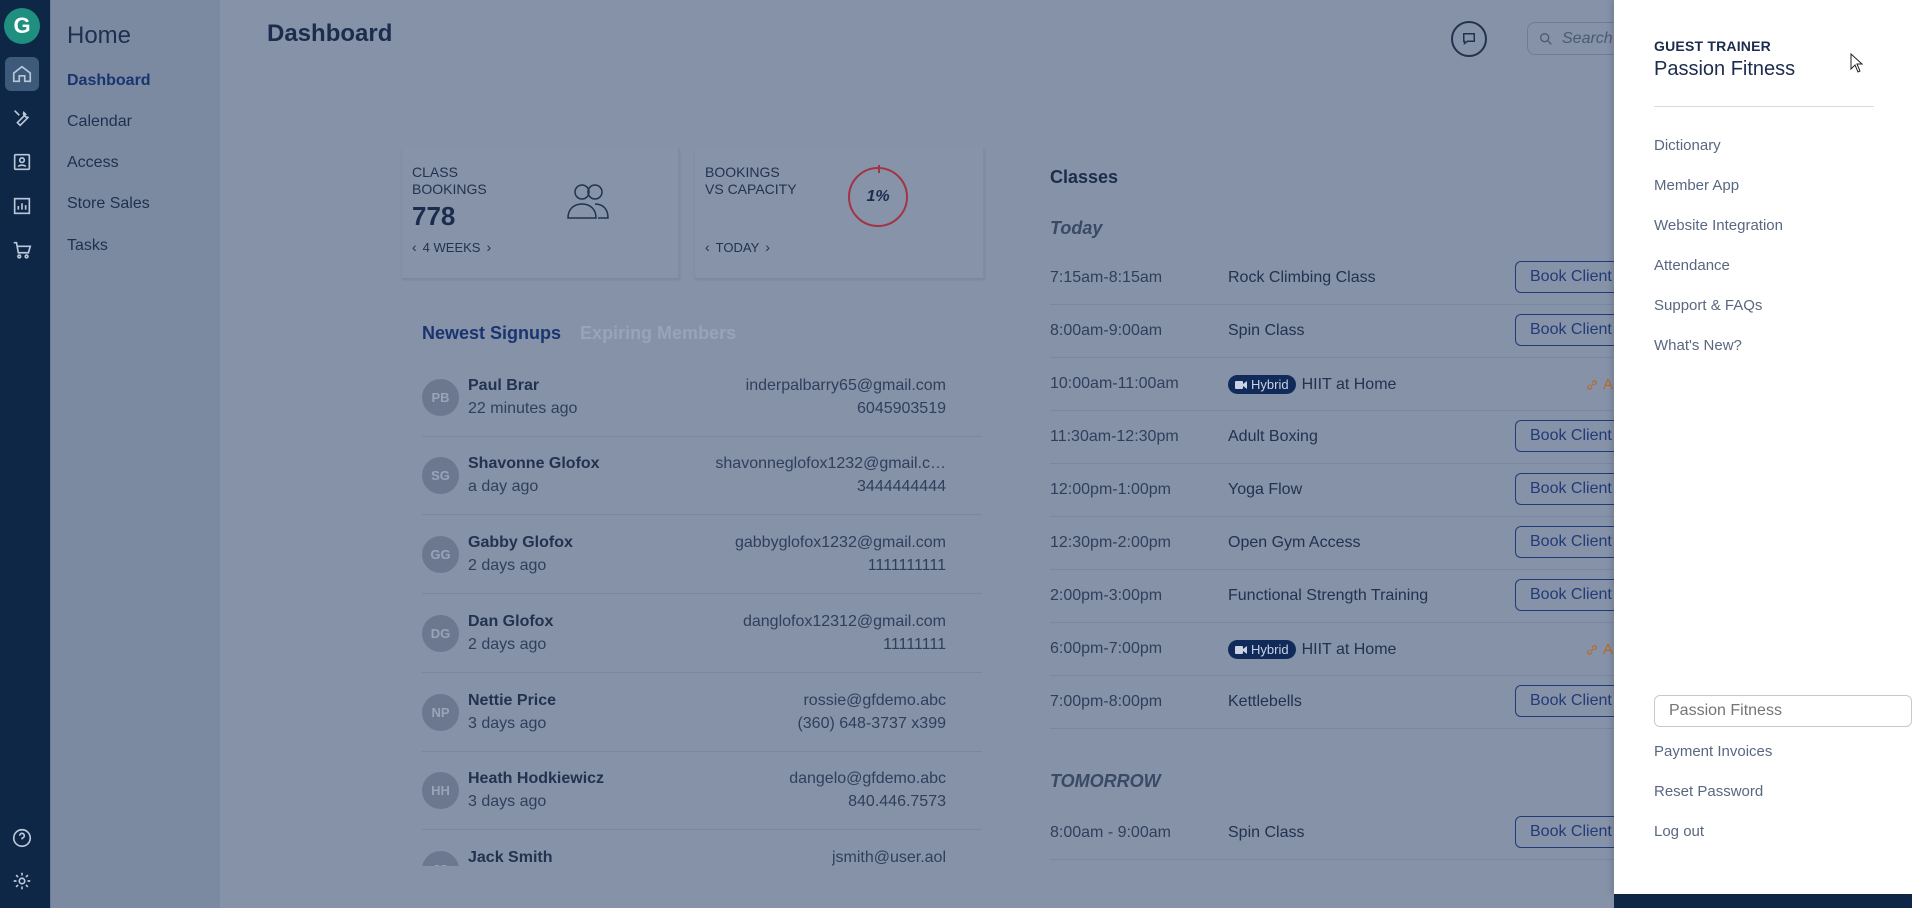 This screenshot has width=1912, height=908. I want to click on link-icon, so click(1592, 384).